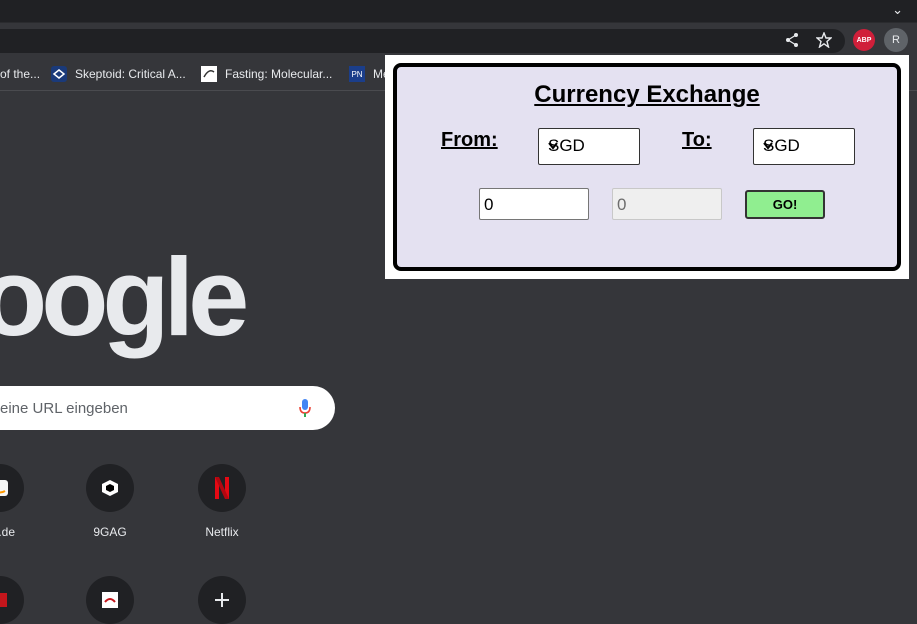 The width and height of the screenshot is (917, 624). Describe the element at coordinates (8, 532) in the screenshot. I see `shortcut-label: on.de` at that location.